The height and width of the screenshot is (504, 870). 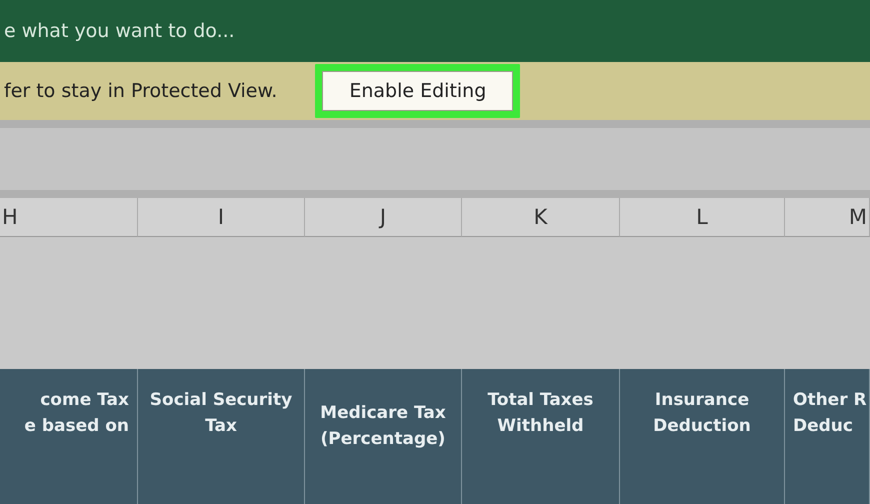 What do you see at coordinates (702, 426) in the screenshot?
I see `header-text: Deduction` at bounding box center [702, 426].